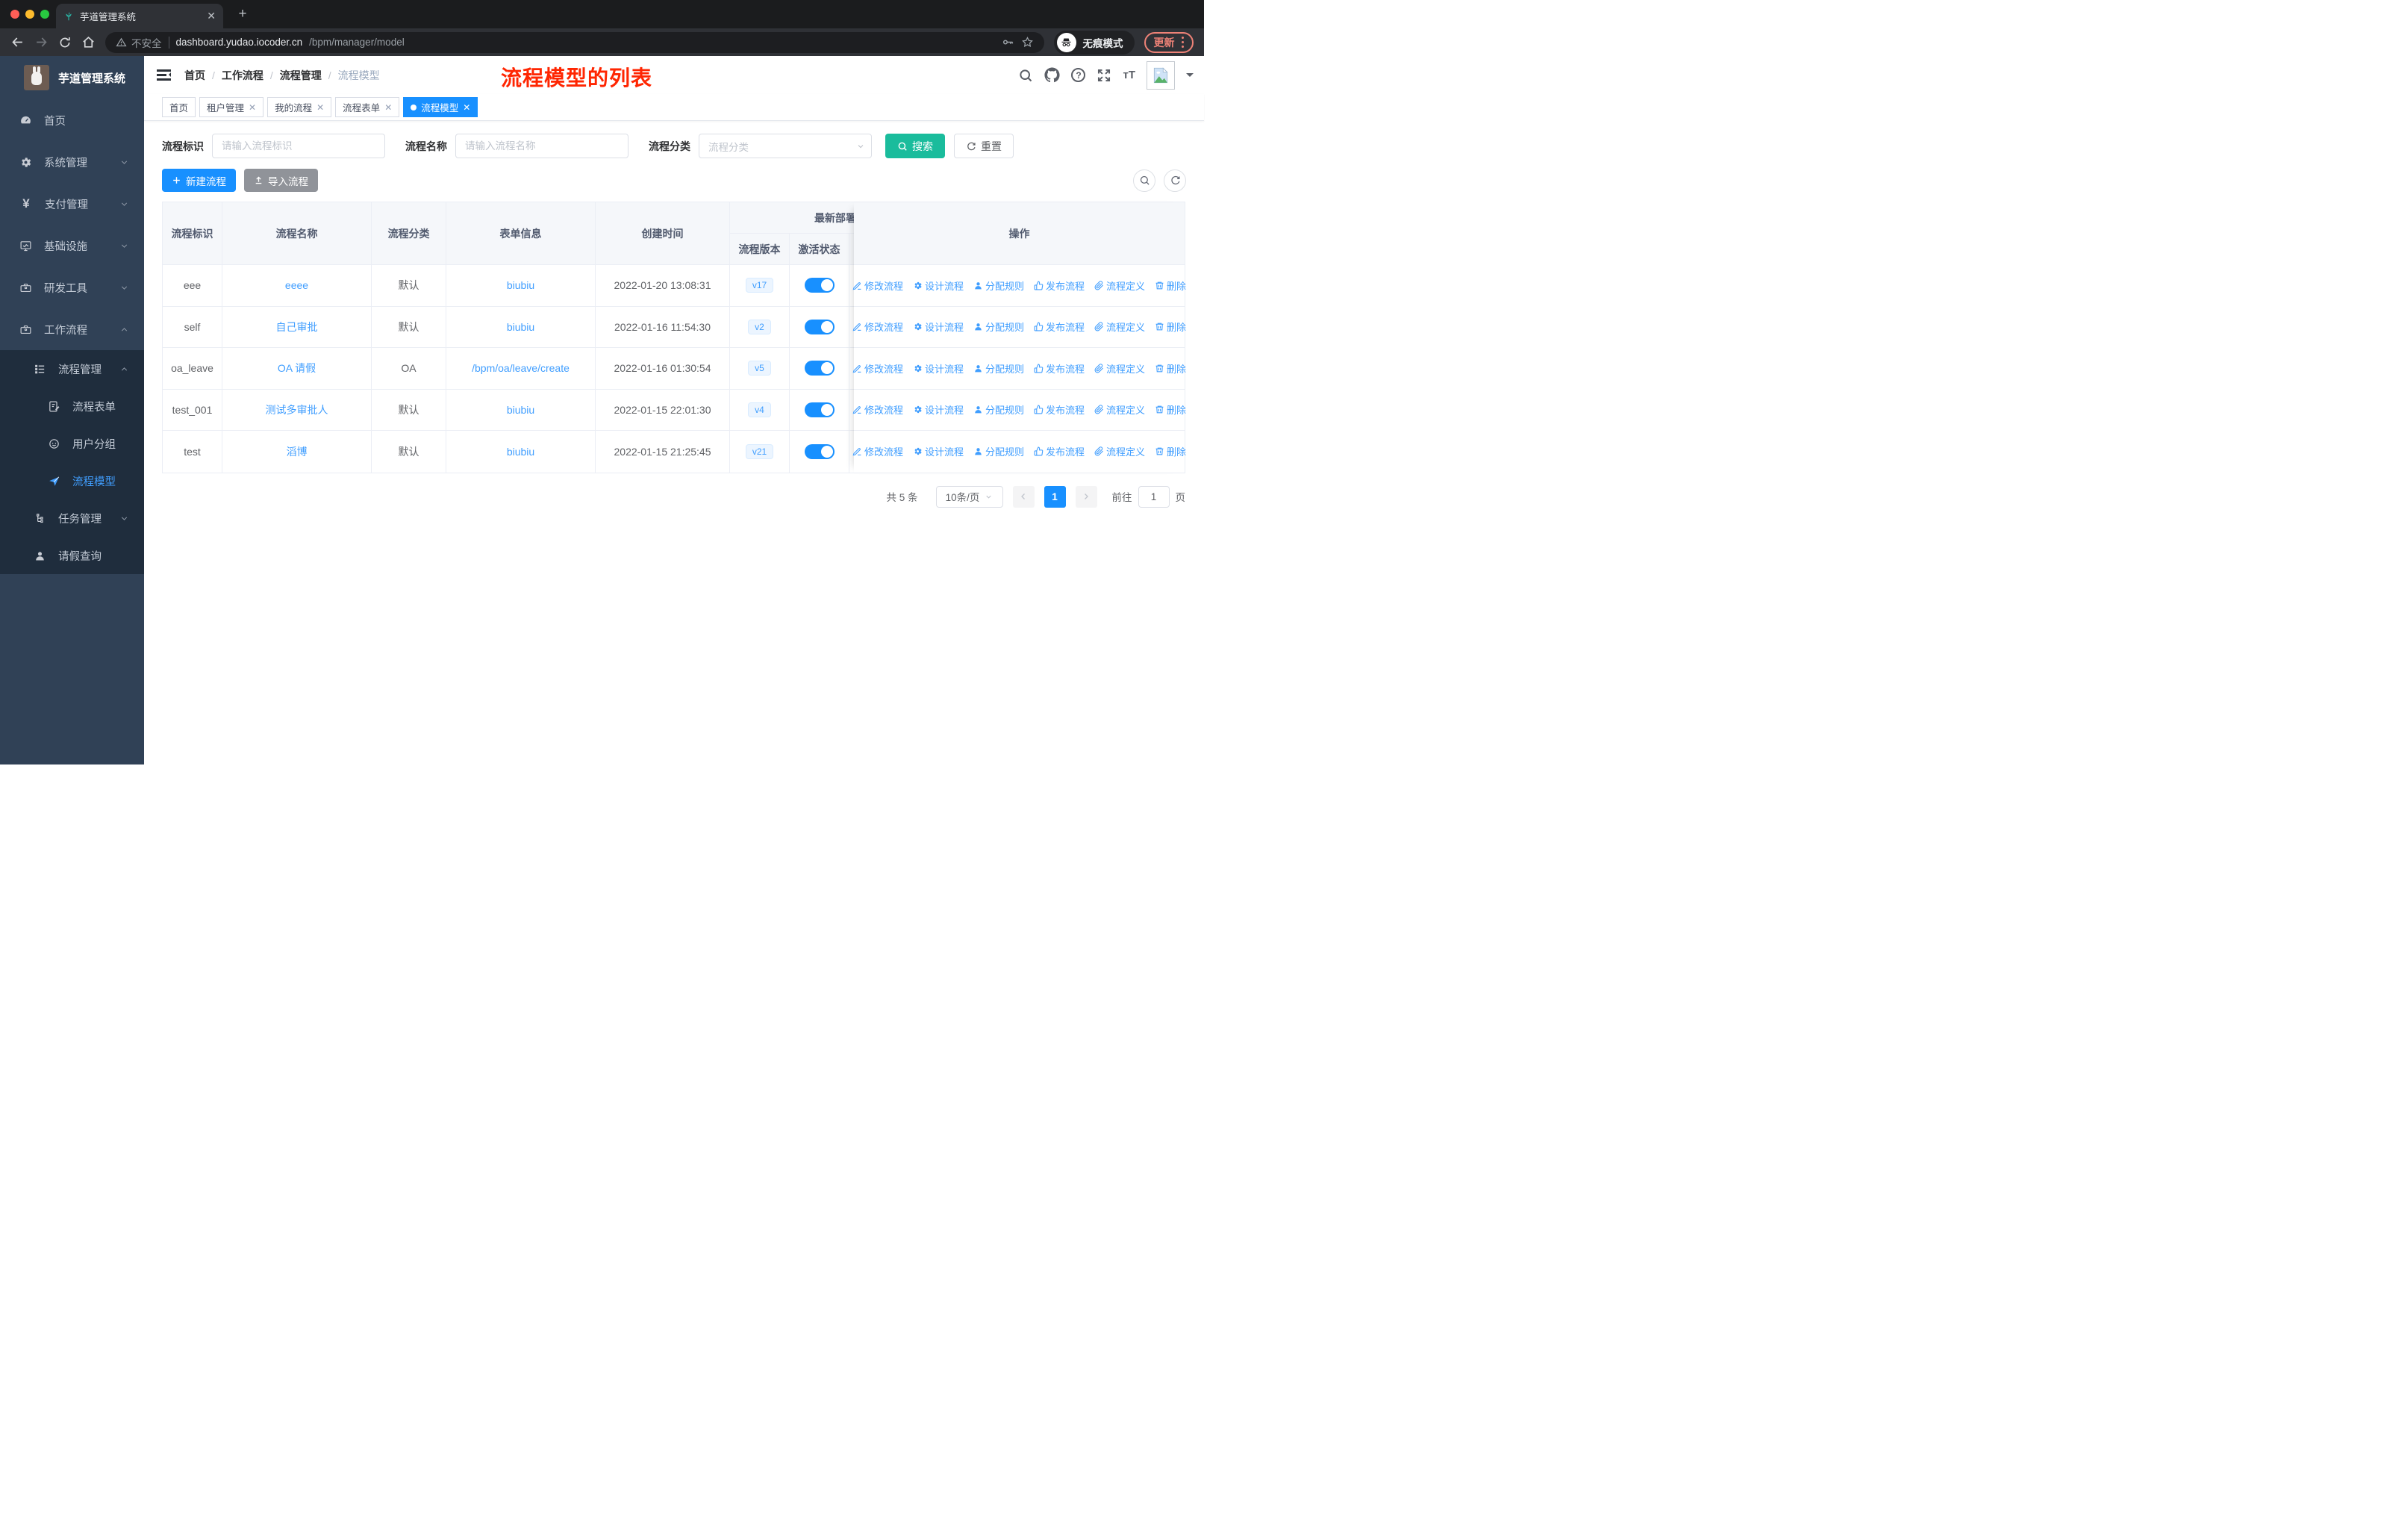 Image resolution: width=2408 pixels, height=1529 pixels. I want to click on update-button: 更新, so click(1169, 42).